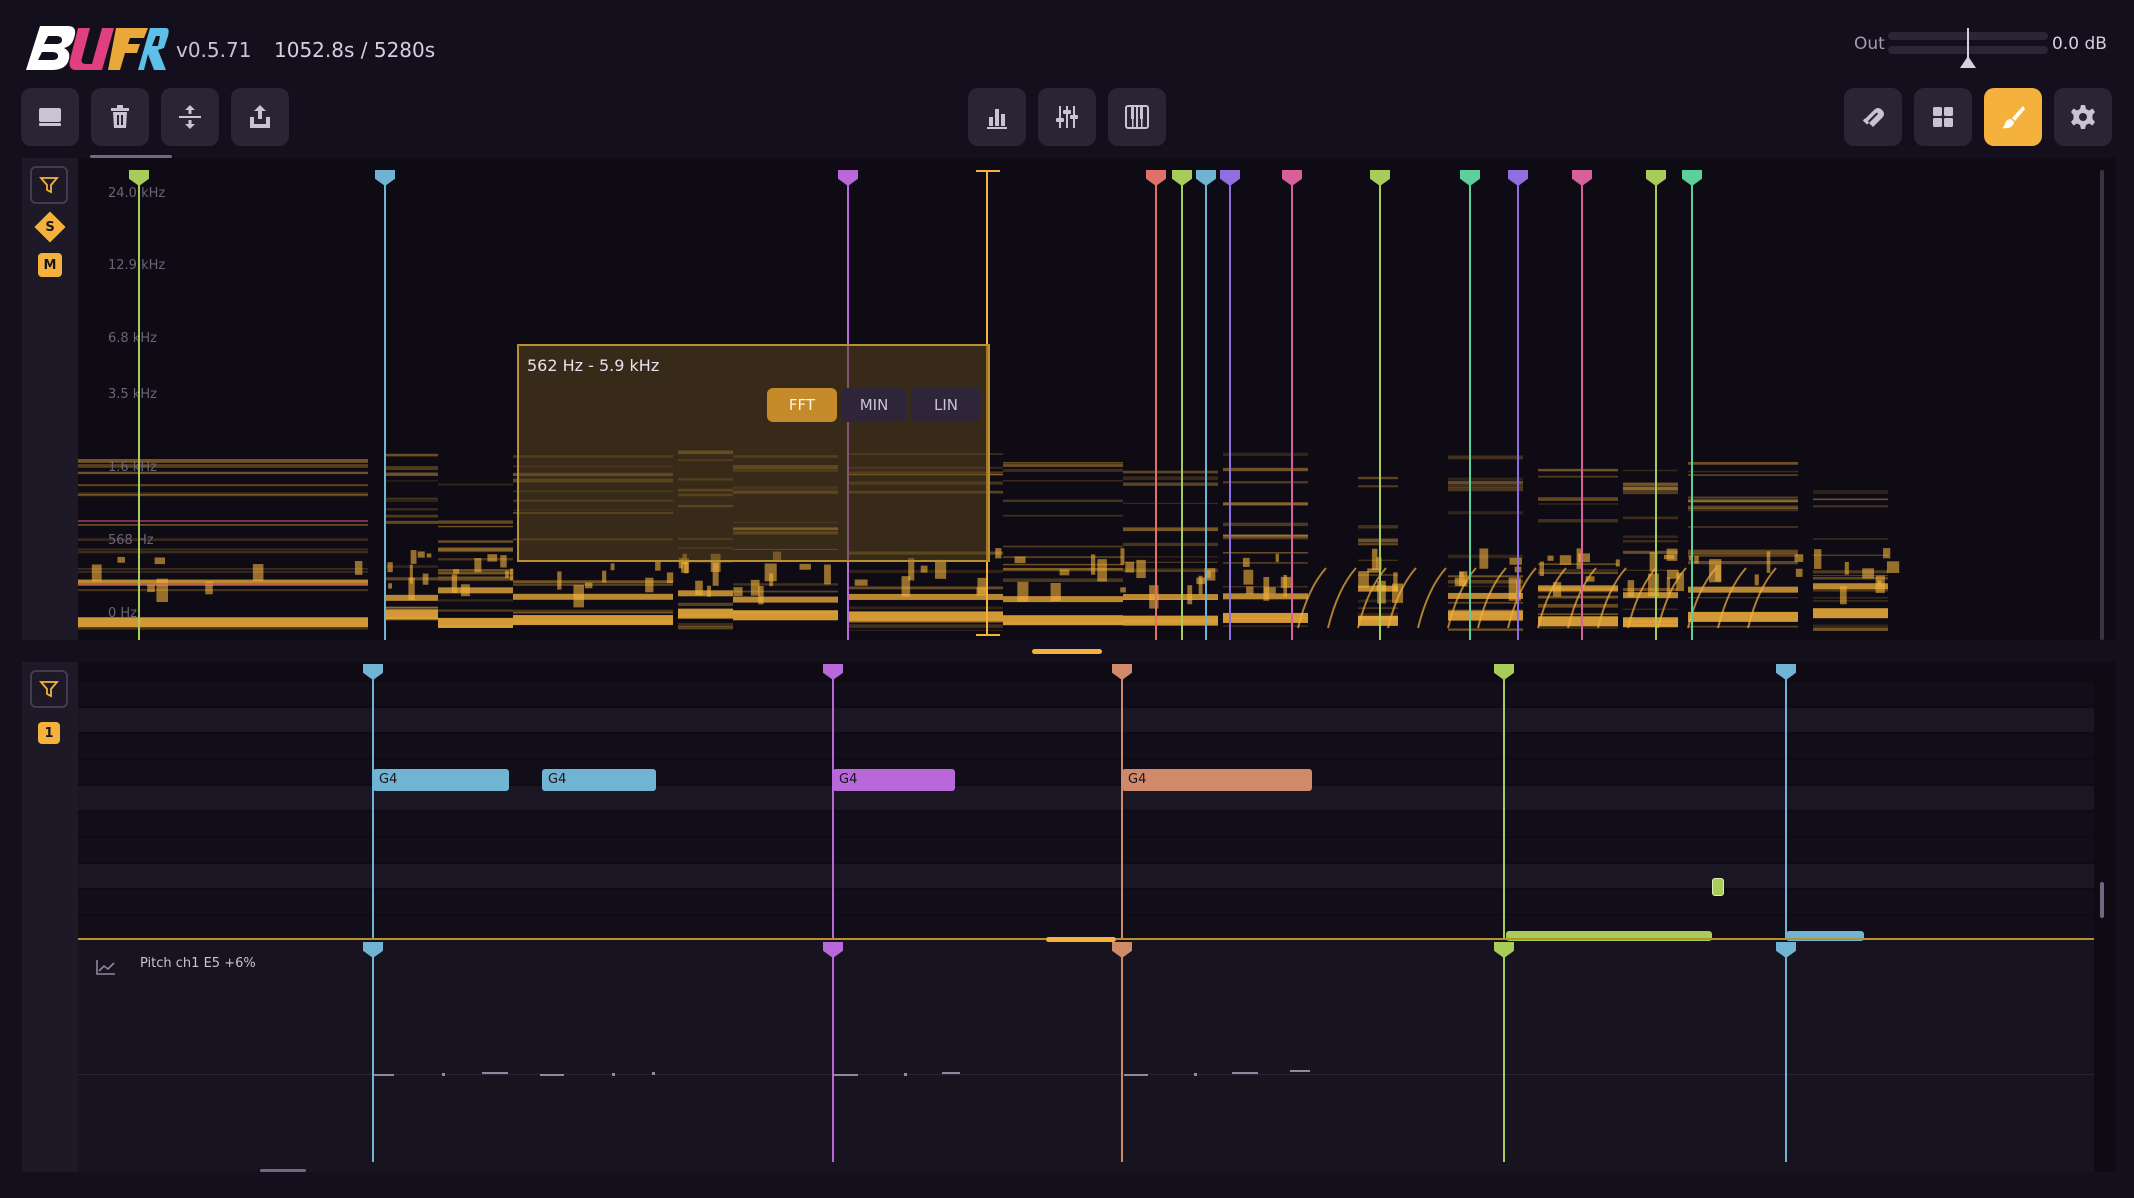 The height and width of the screenshot is (1198, 2134). I want to click on export-button, so click(260, 117).